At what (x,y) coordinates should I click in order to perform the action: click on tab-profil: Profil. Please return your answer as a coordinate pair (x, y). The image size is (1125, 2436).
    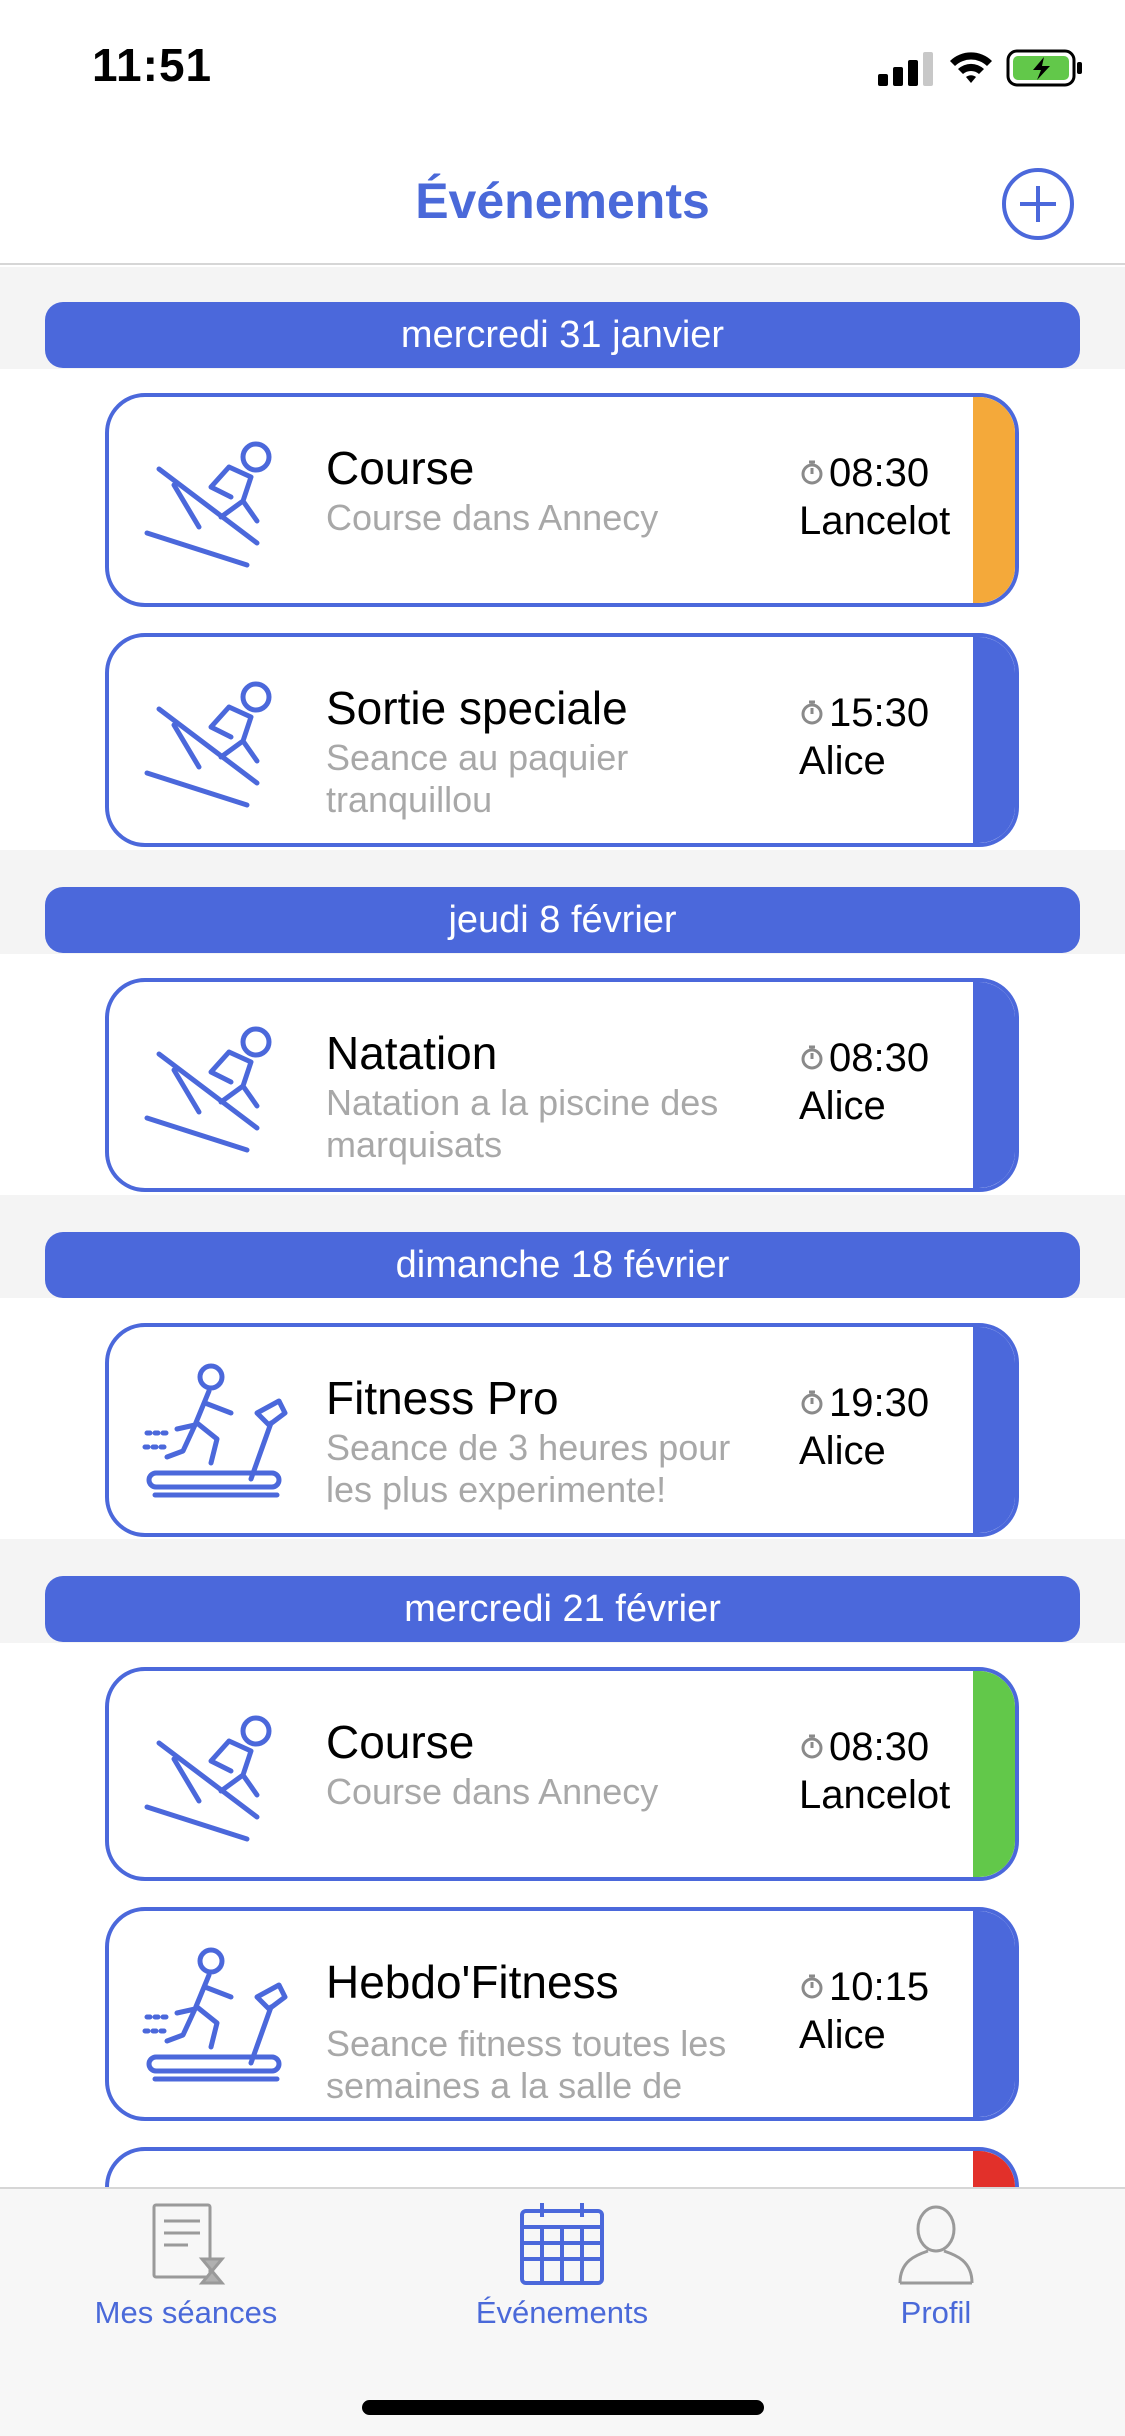
    Looking at the image, I should click on (936, 2274).